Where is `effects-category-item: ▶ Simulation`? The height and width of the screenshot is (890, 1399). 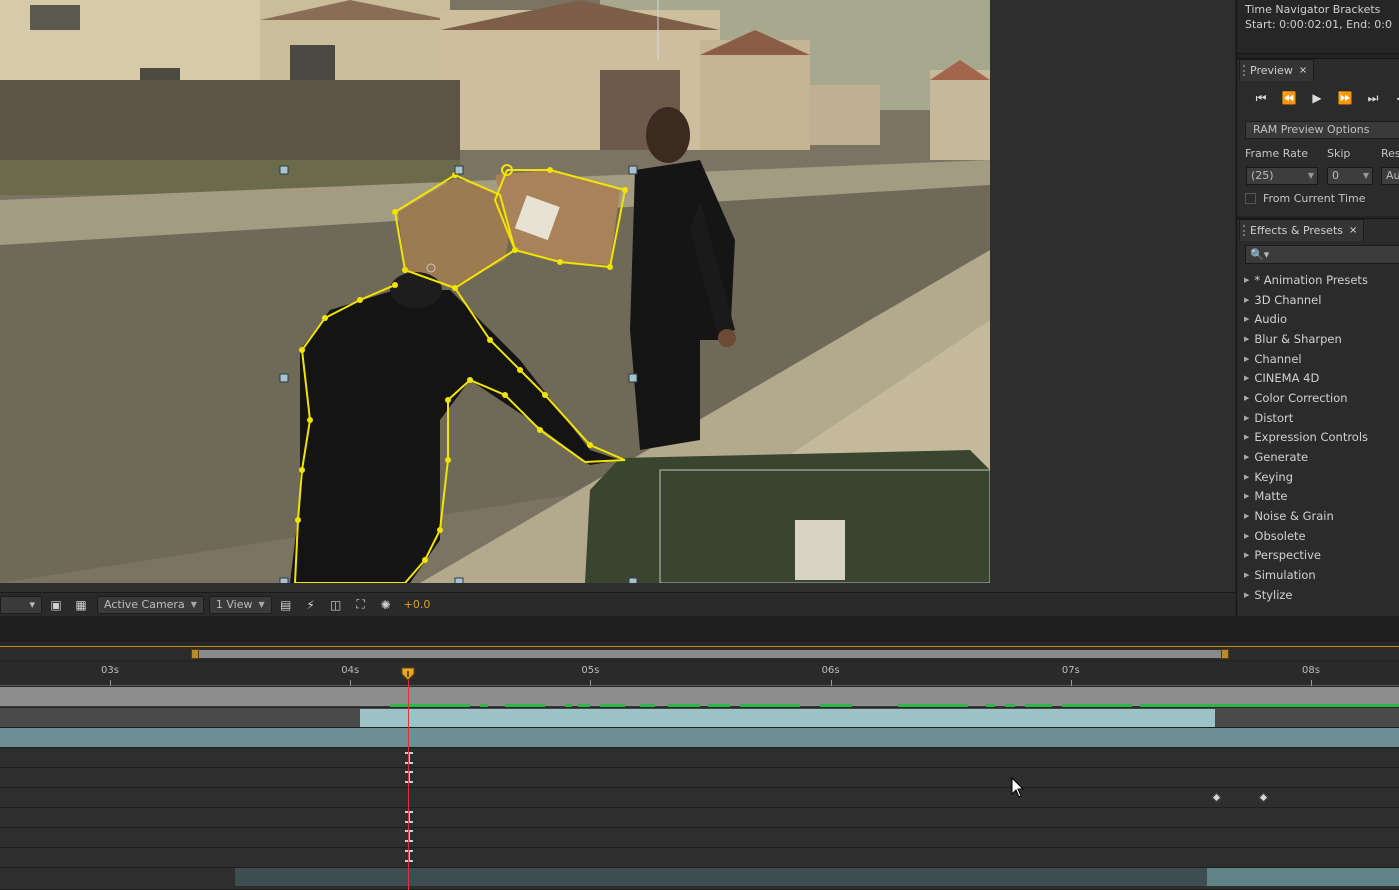
effects-category-item: ▶ Simulation is located at coordinates (1318, 575).